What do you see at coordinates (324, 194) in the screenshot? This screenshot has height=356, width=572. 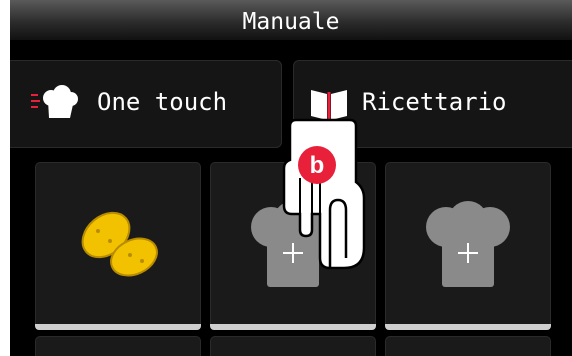 I see `pointing-hand-icon: b` at bounding box center [324, 194].